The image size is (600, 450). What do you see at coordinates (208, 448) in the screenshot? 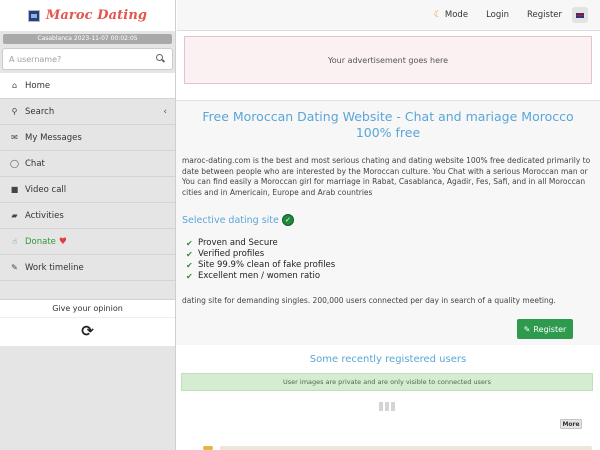
I see `user-card-icon` at bounding box center [208, 448].